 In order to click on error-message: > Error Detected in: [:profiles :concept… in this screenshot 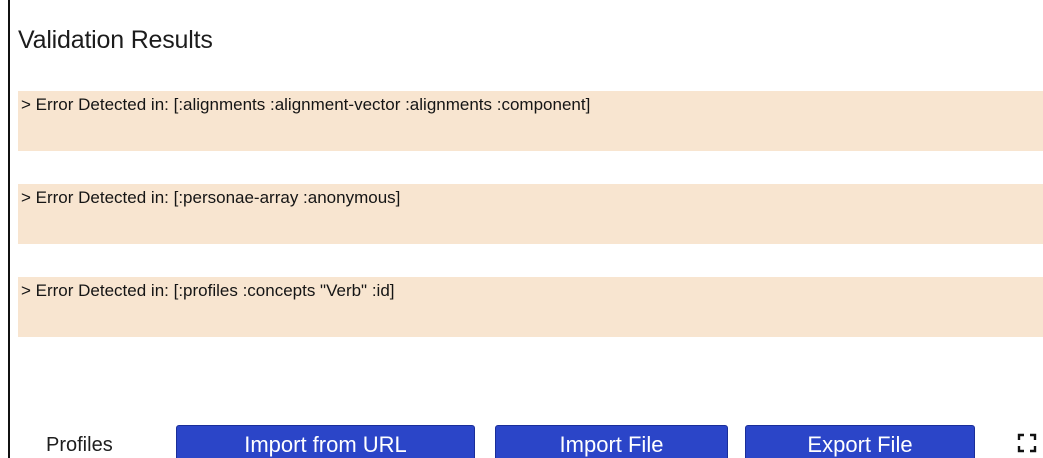, I will do `click(208, 290)`.